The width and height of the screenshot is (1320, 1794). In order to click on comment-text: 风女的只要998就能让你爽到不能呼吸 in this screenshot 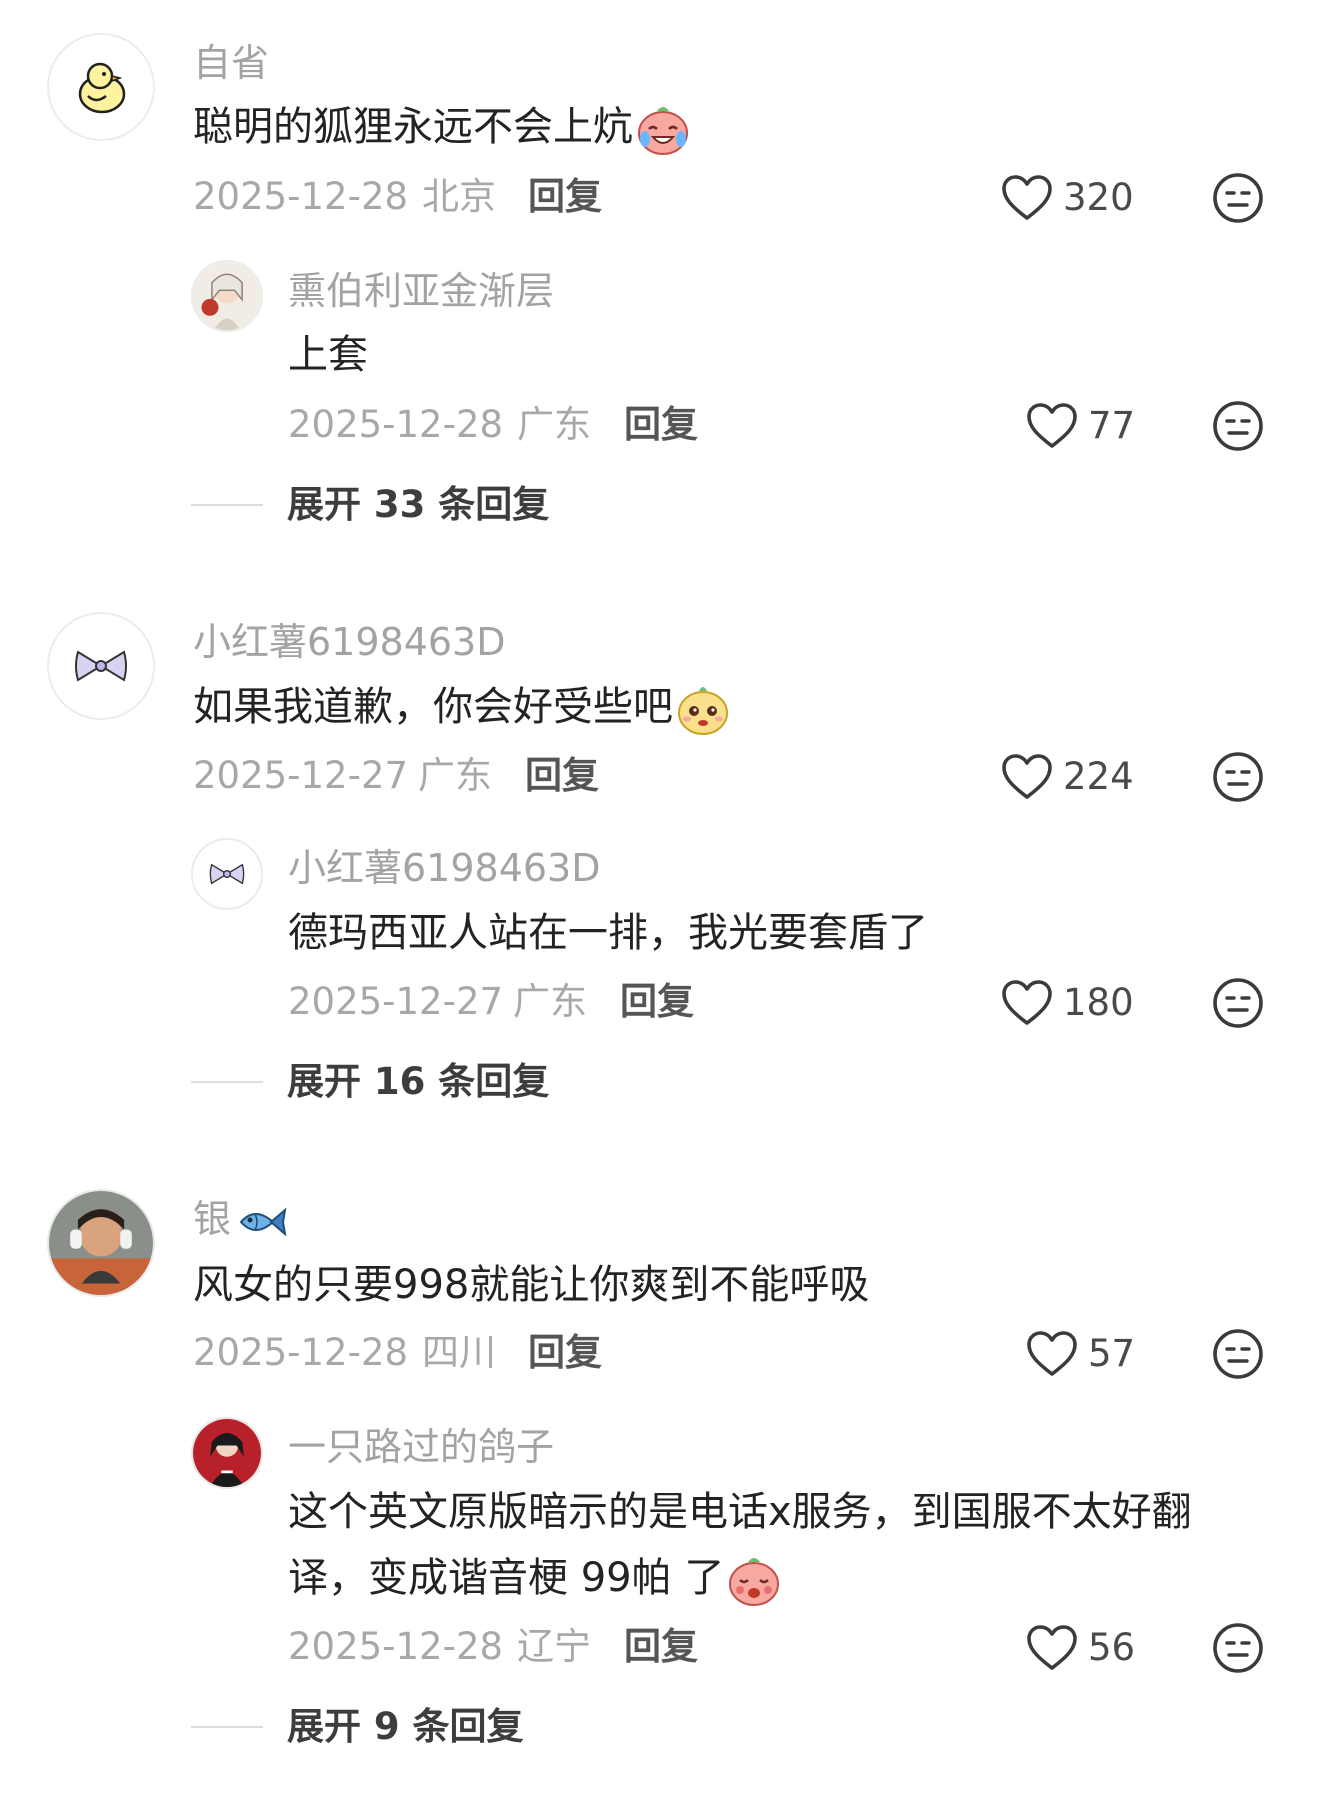, I will do `click(531, 1285)`.